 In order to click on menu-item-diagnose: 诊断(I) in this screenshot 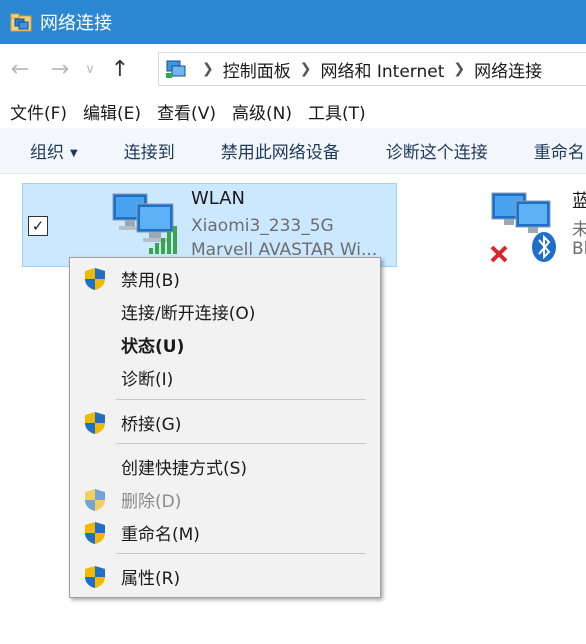, I will do `click(225, 377)`.